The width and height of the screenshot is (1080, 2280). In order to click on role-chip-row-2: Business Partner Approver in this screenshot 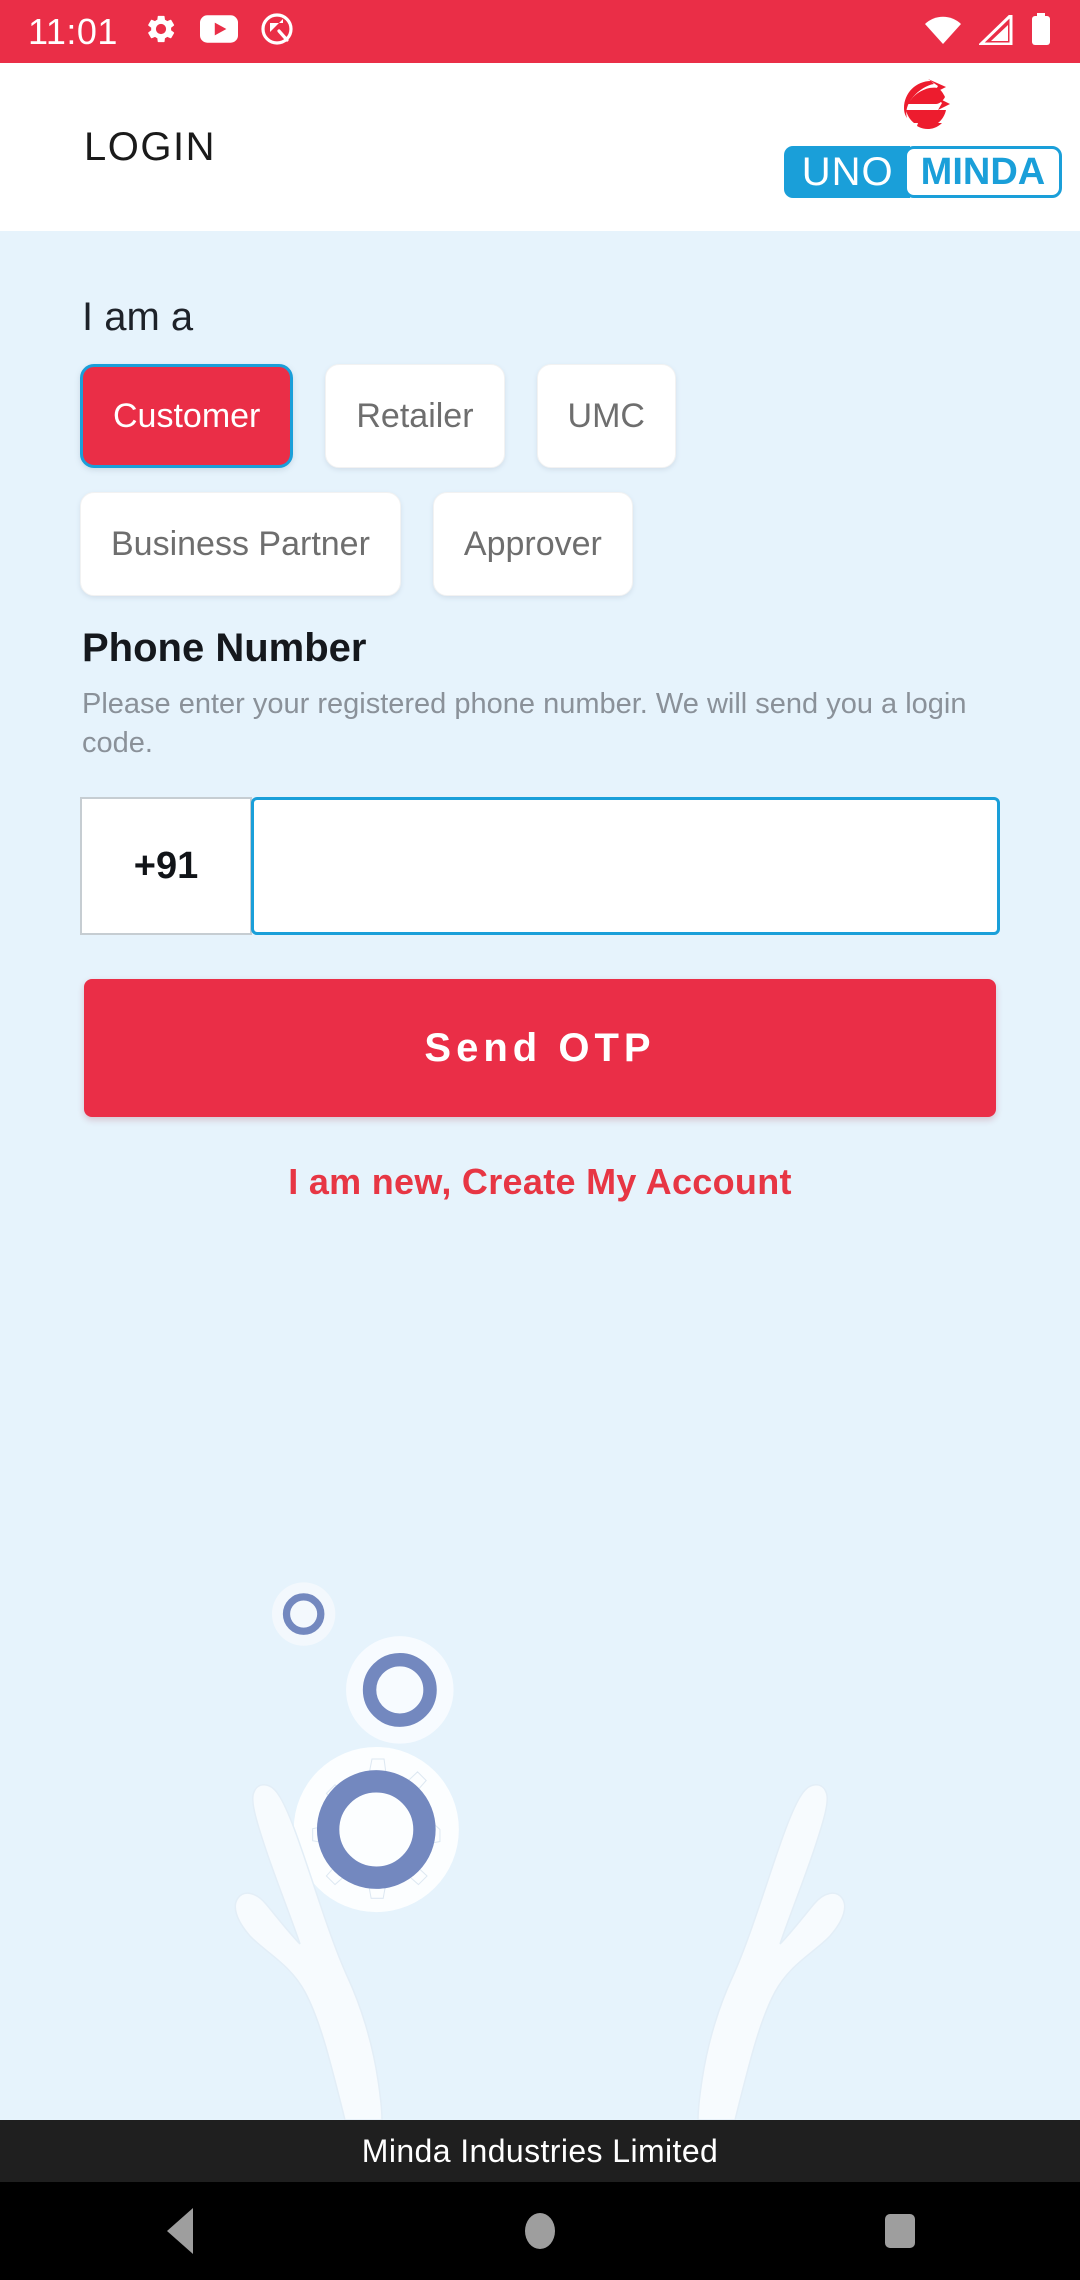, I will do `click(580, 544)`.